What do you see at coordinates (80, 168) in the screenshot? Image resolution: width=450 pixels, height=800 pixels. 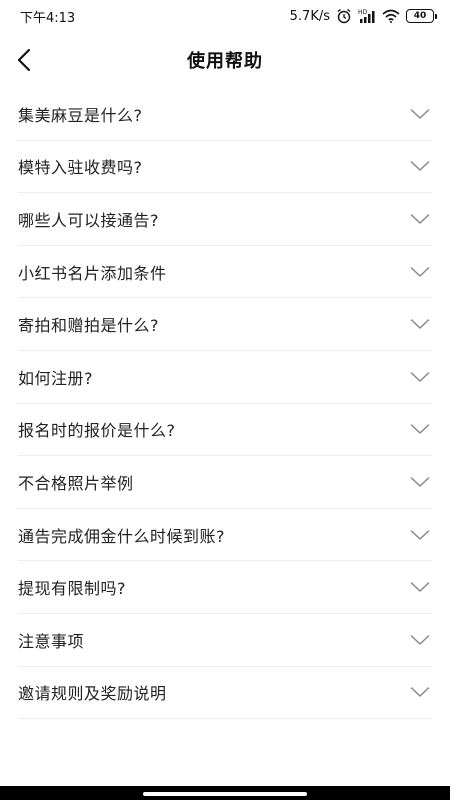 I see `faq-item-label: 模特入驻收费吗?` at bounding box center [80, 168].